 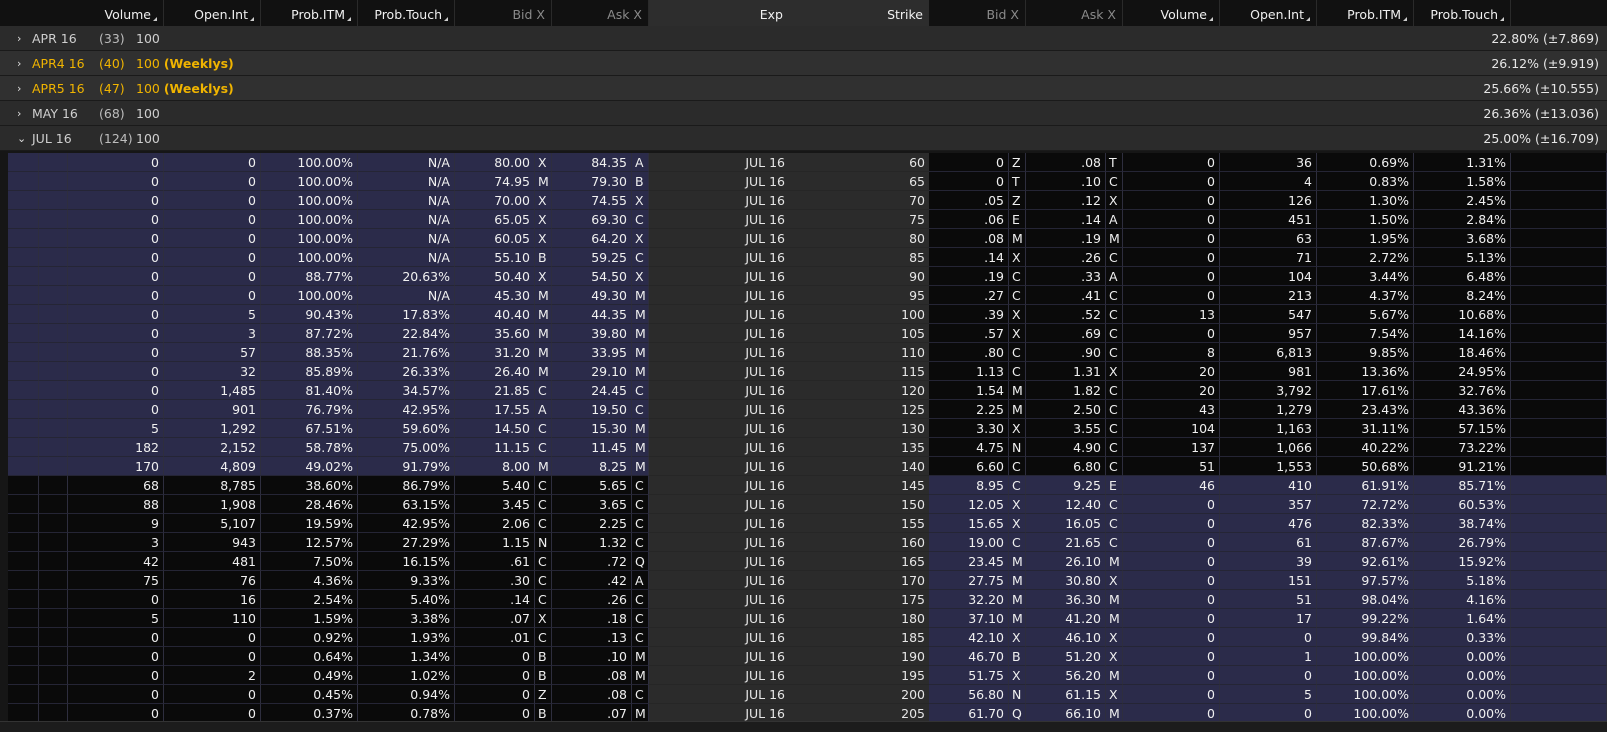 What do you see at coordinates (1066, 238) in the screenshot?
I see `put-ask-cell: .19` at bounding box center [1066, 238].